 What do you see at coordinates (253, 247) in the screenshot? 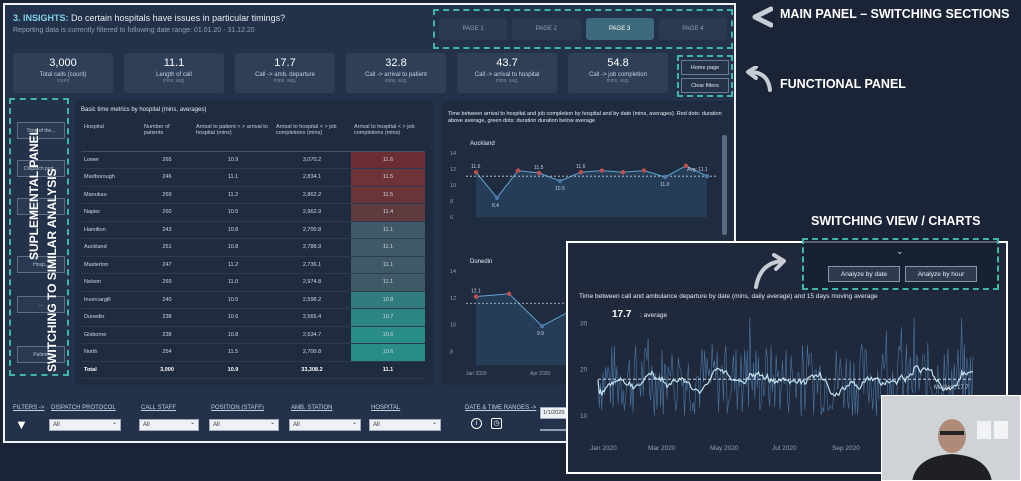
I see `table-row: Auckland 251 10.8 2,788.9 11.1` at bounding box center [253, 247].